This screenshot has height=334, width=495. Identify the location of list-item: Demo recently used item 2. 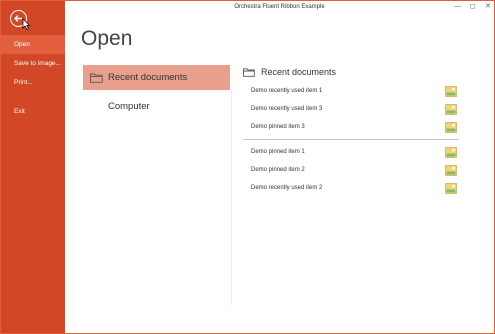
(355, 188).